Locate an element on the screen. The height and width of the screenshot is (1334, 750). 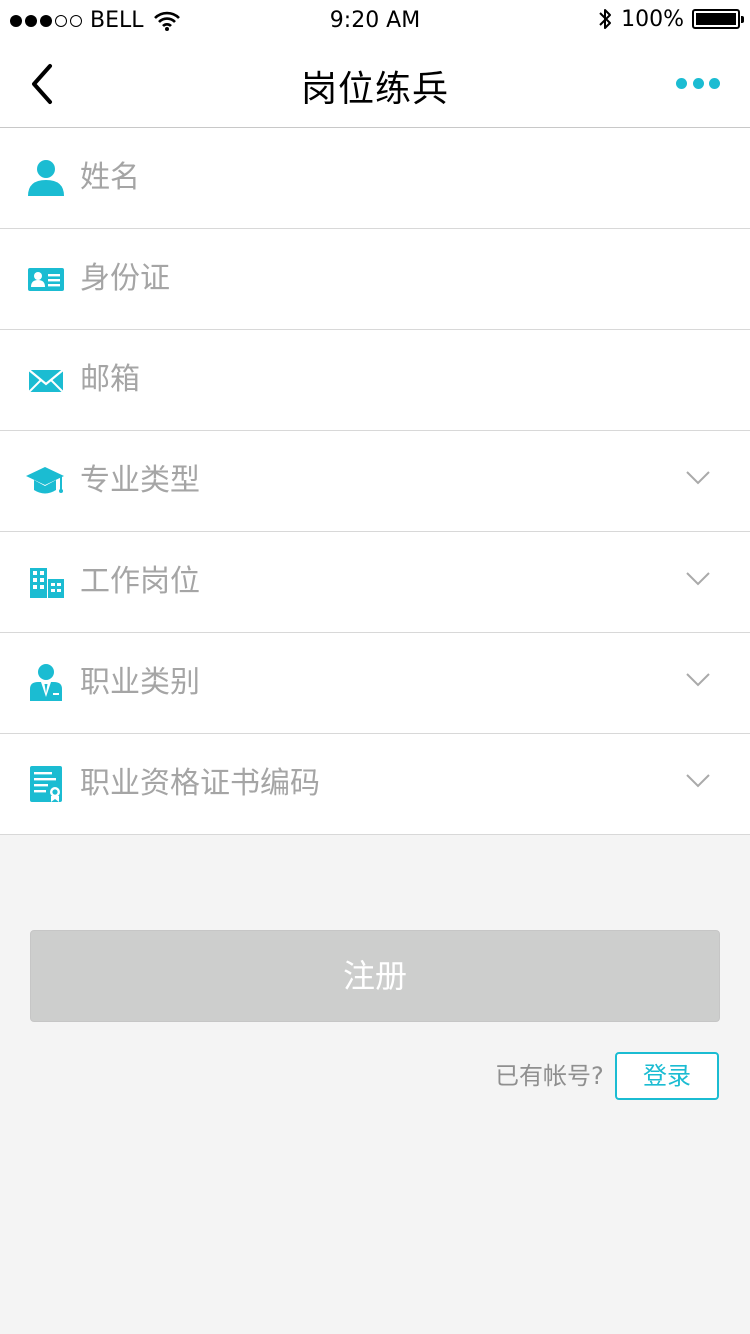
page-title: 岗位练兵 is located at coordinates (374, 89).